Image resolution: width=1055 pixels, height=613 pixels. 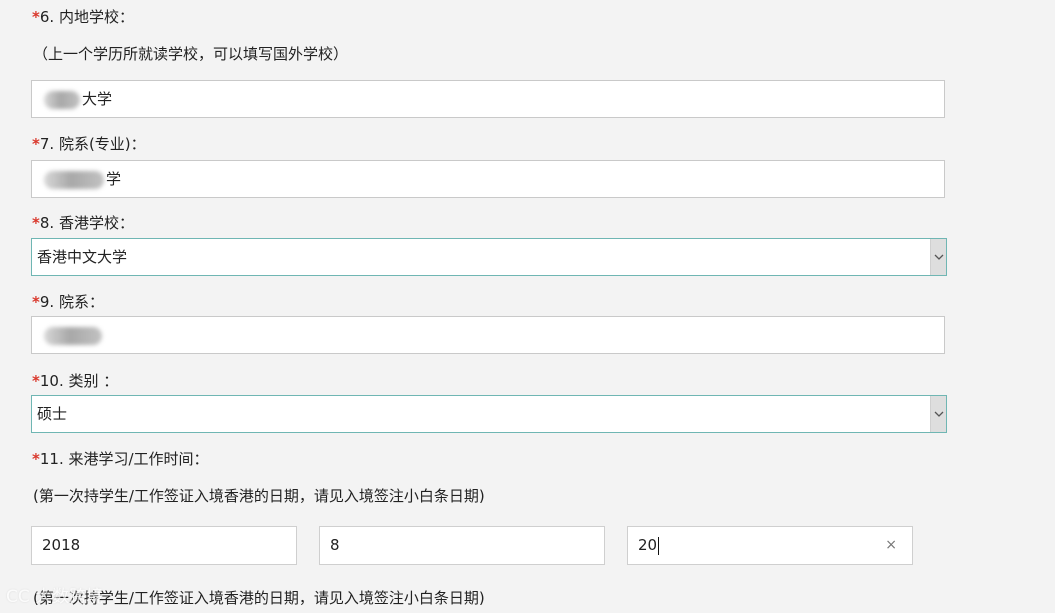 What do you see at coordinates (97, 99) in the screenshot?
I see `mainland-school-value: 大学` at bounding box center [97, 99].